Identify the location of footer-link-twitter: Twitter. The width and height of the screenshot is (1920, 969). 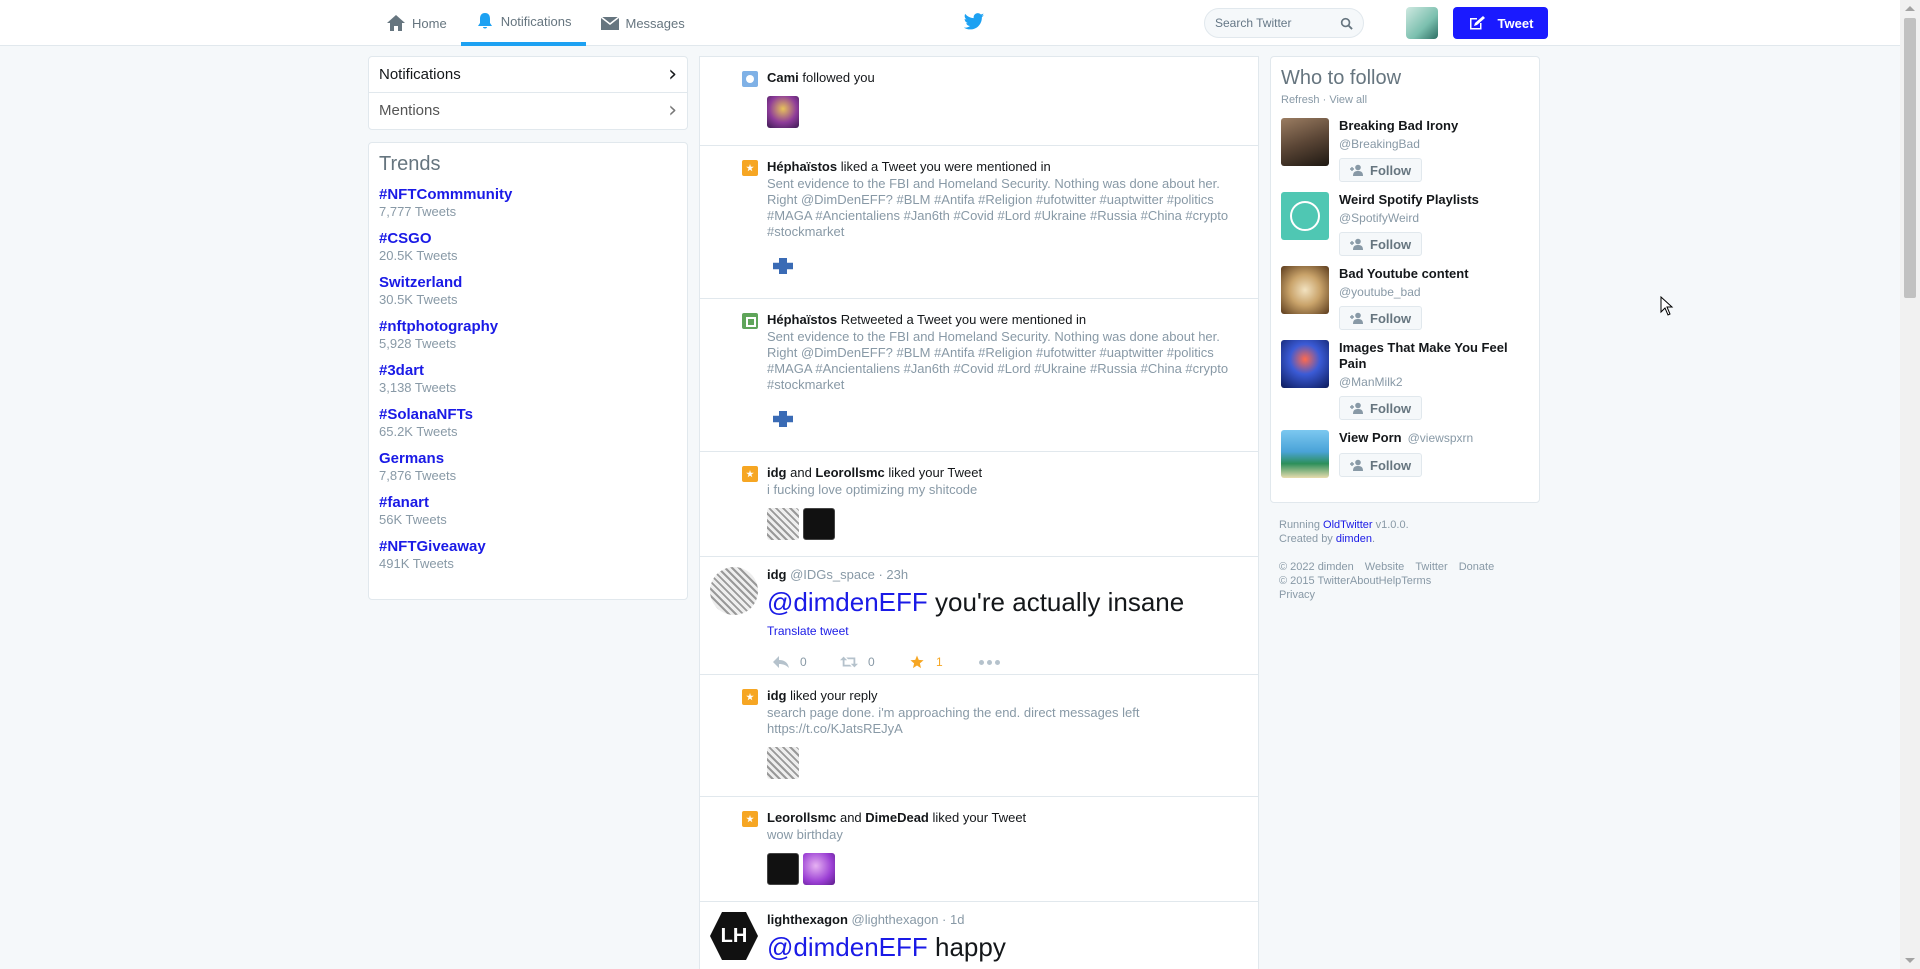
(1431, 567).